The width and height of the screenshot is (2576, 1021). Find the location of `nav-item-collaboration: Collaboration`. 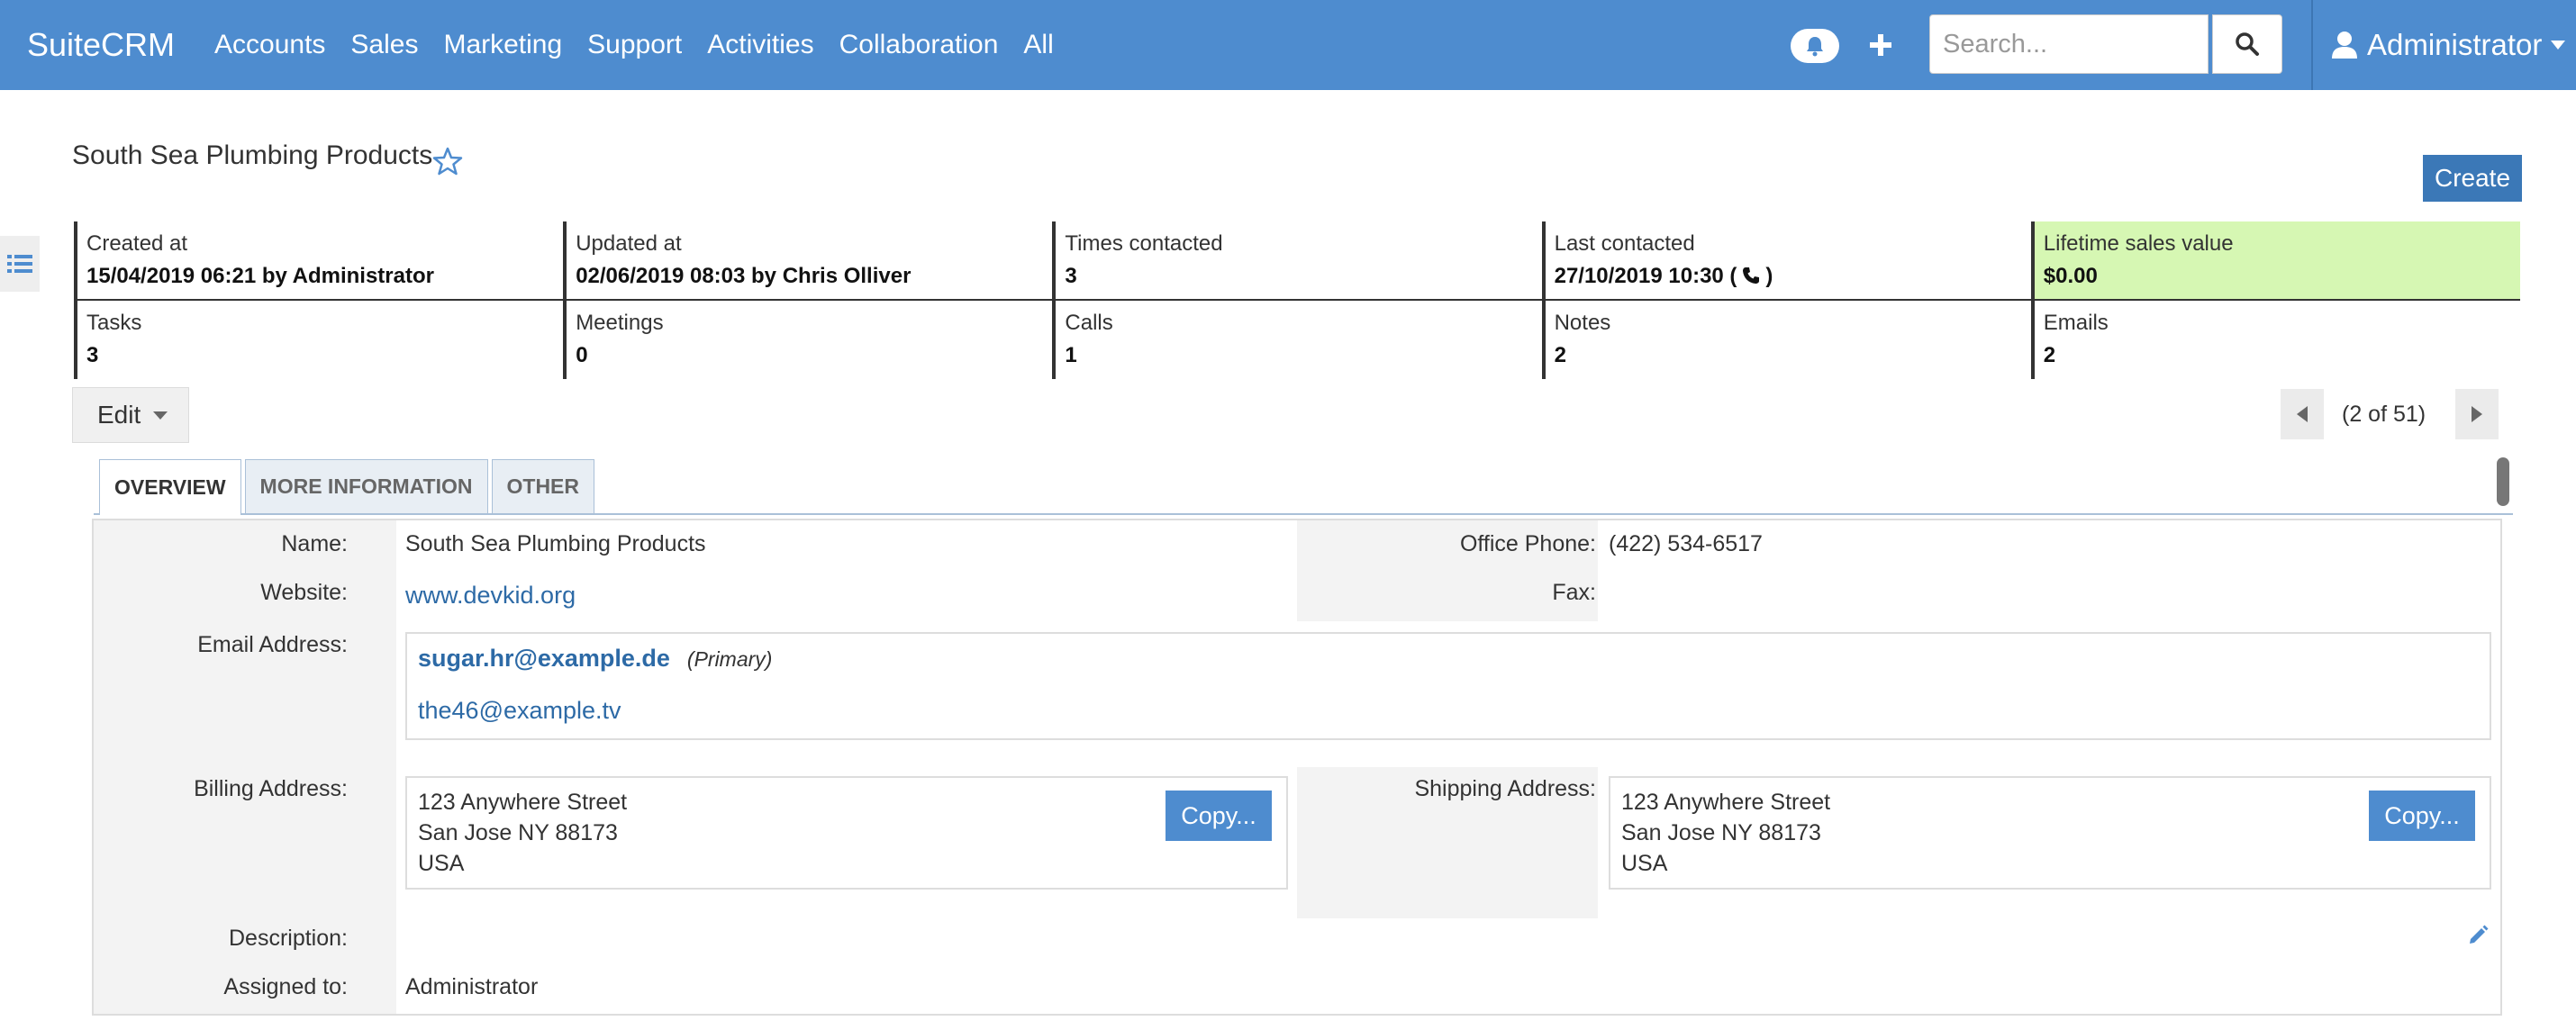

nav-item-collaboration: Collaboration is located at coordinates (919, 45).